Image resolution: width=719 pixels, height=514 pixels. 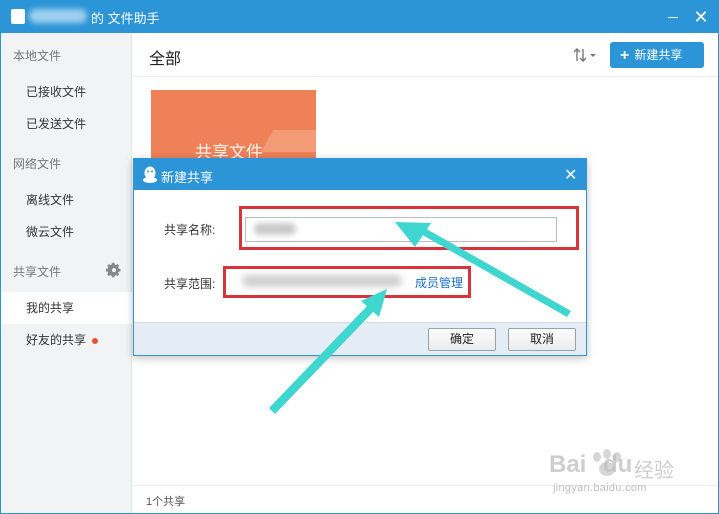 I want to click on blurred-username, so click(x=58, y=16).